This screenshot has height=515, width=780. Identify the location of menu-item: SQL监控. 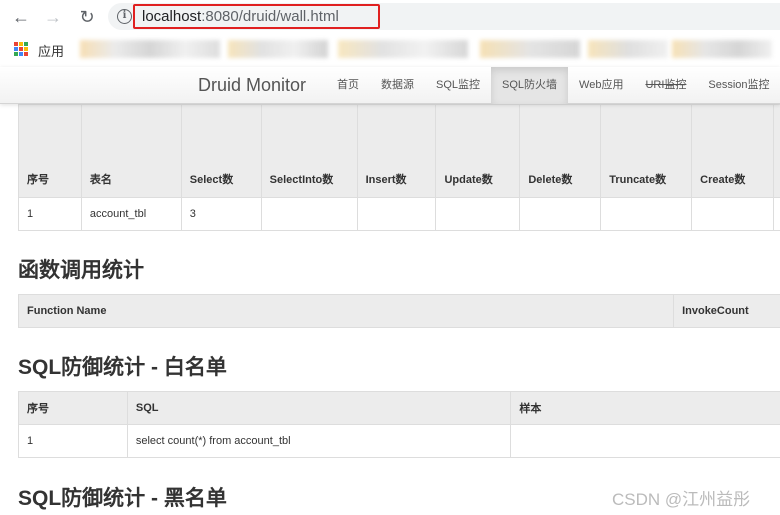
(458, 85).